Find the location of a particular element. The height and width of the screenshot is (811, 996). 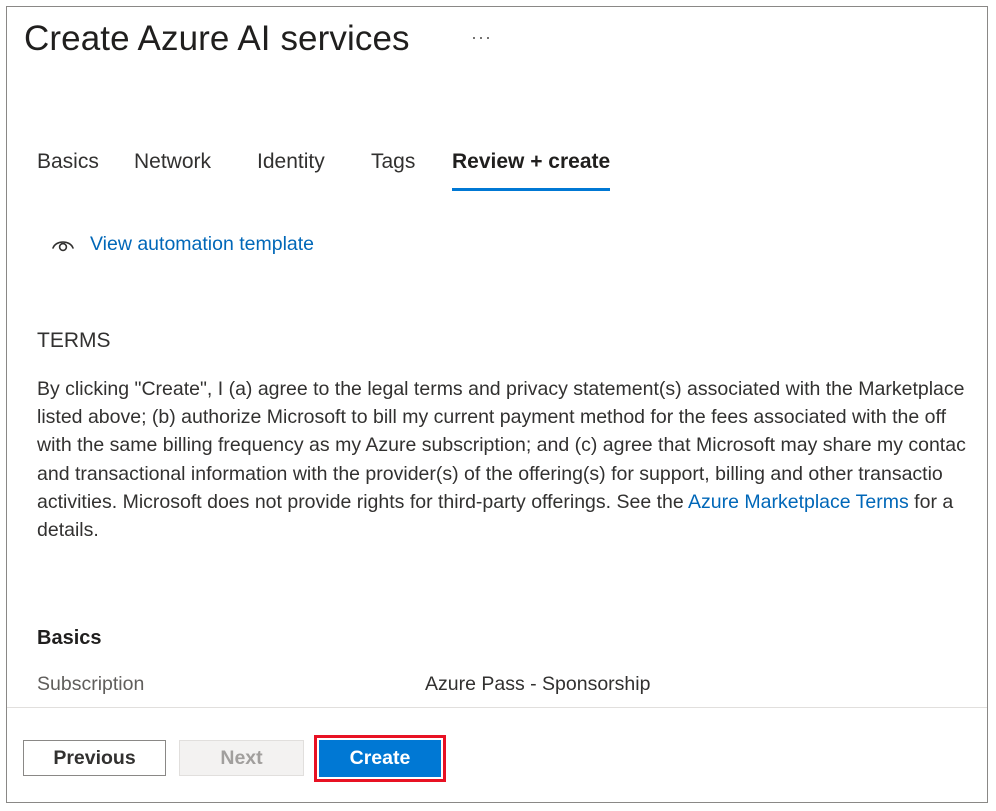

previous-button: Previous is located at coordinates (94, 758).